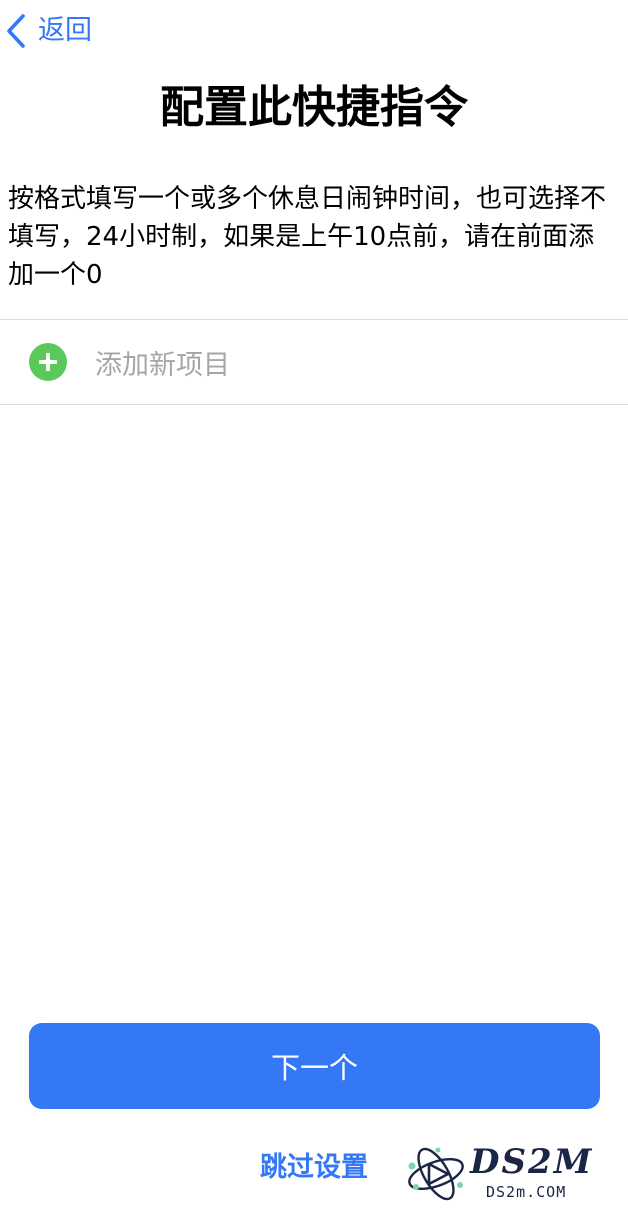  I want to click on watermark-brand: DS2M, so click(532, 1162).